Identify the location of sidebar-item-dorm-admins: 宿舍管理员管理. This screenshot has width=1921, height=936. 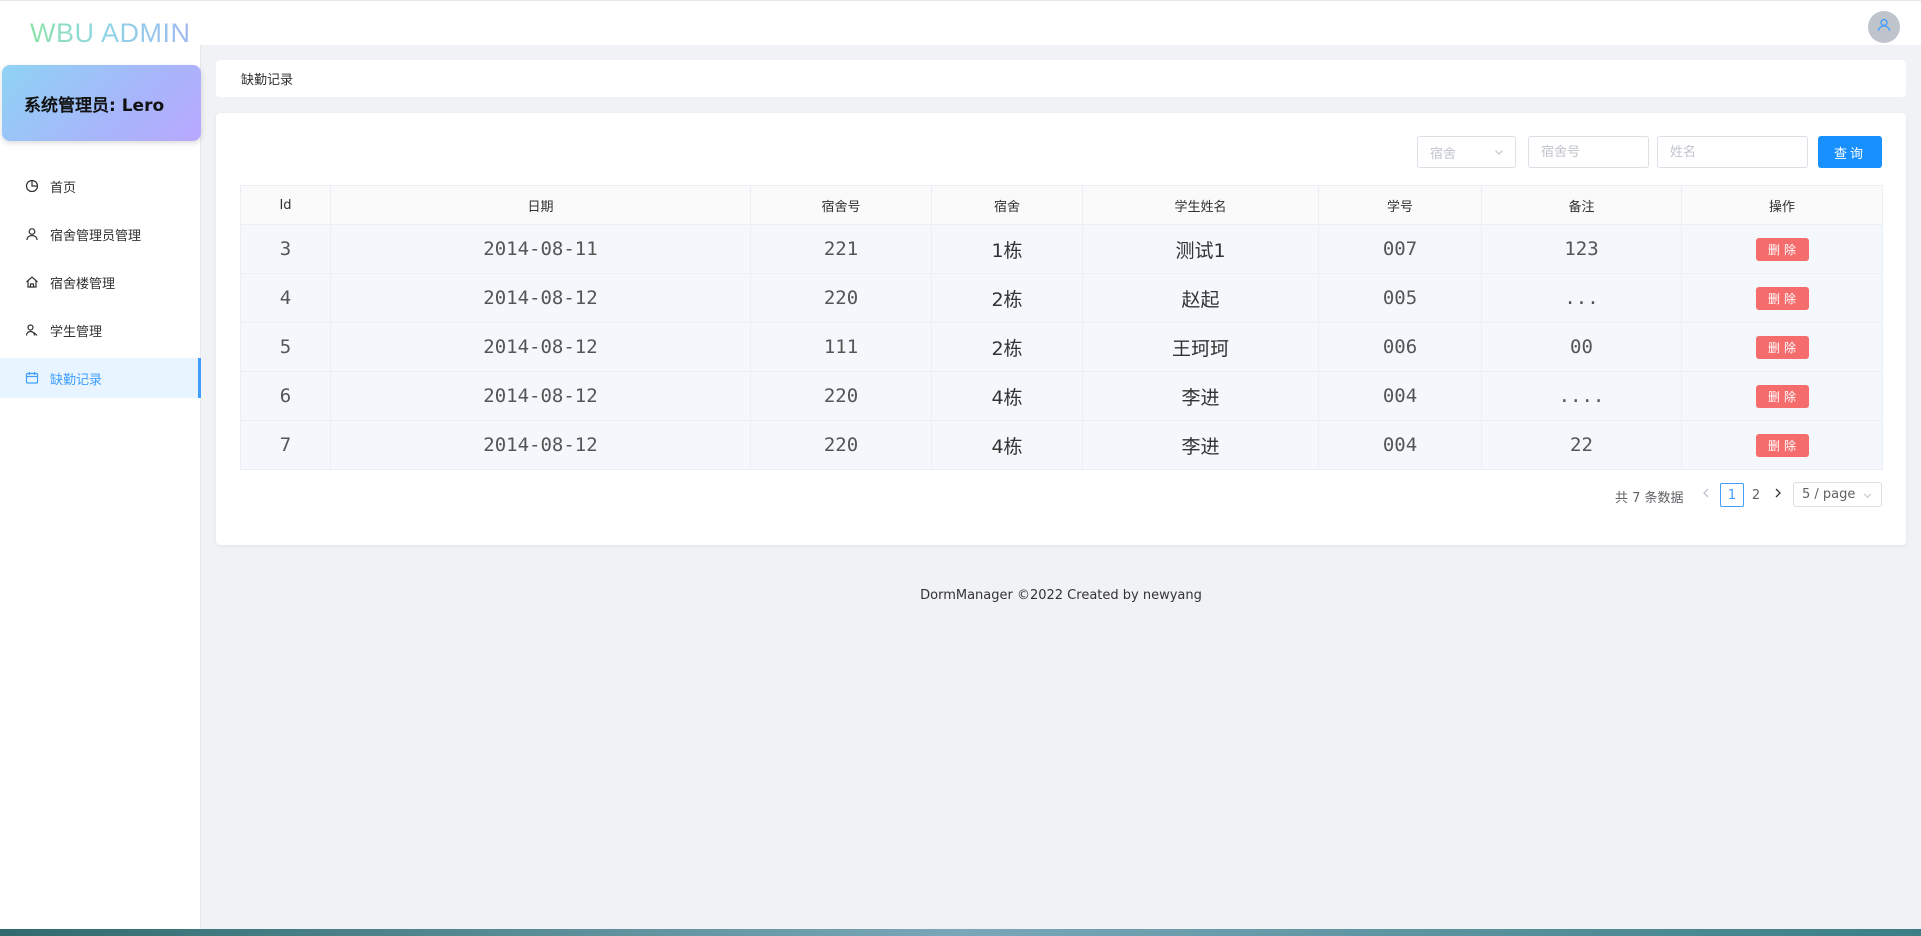
(100, 234).